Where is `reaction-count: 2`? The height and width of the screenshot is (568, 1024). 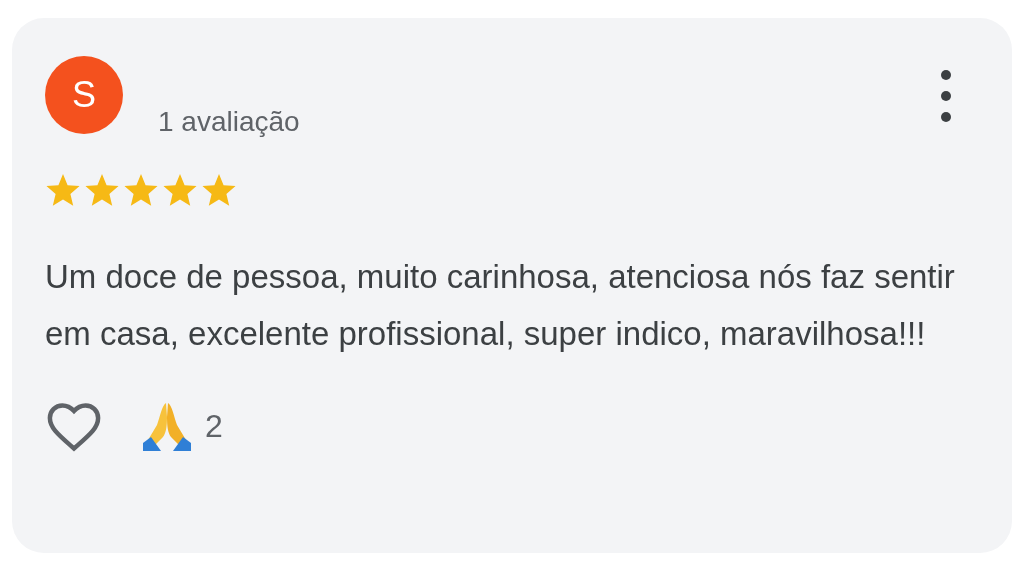 reaction-count: 2 is located at coordinates (214, 426).